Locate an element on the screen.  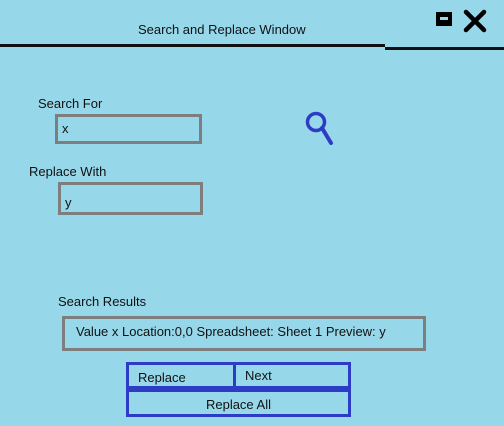
search-results-label: Search Results is located at coordinates (102, 301).